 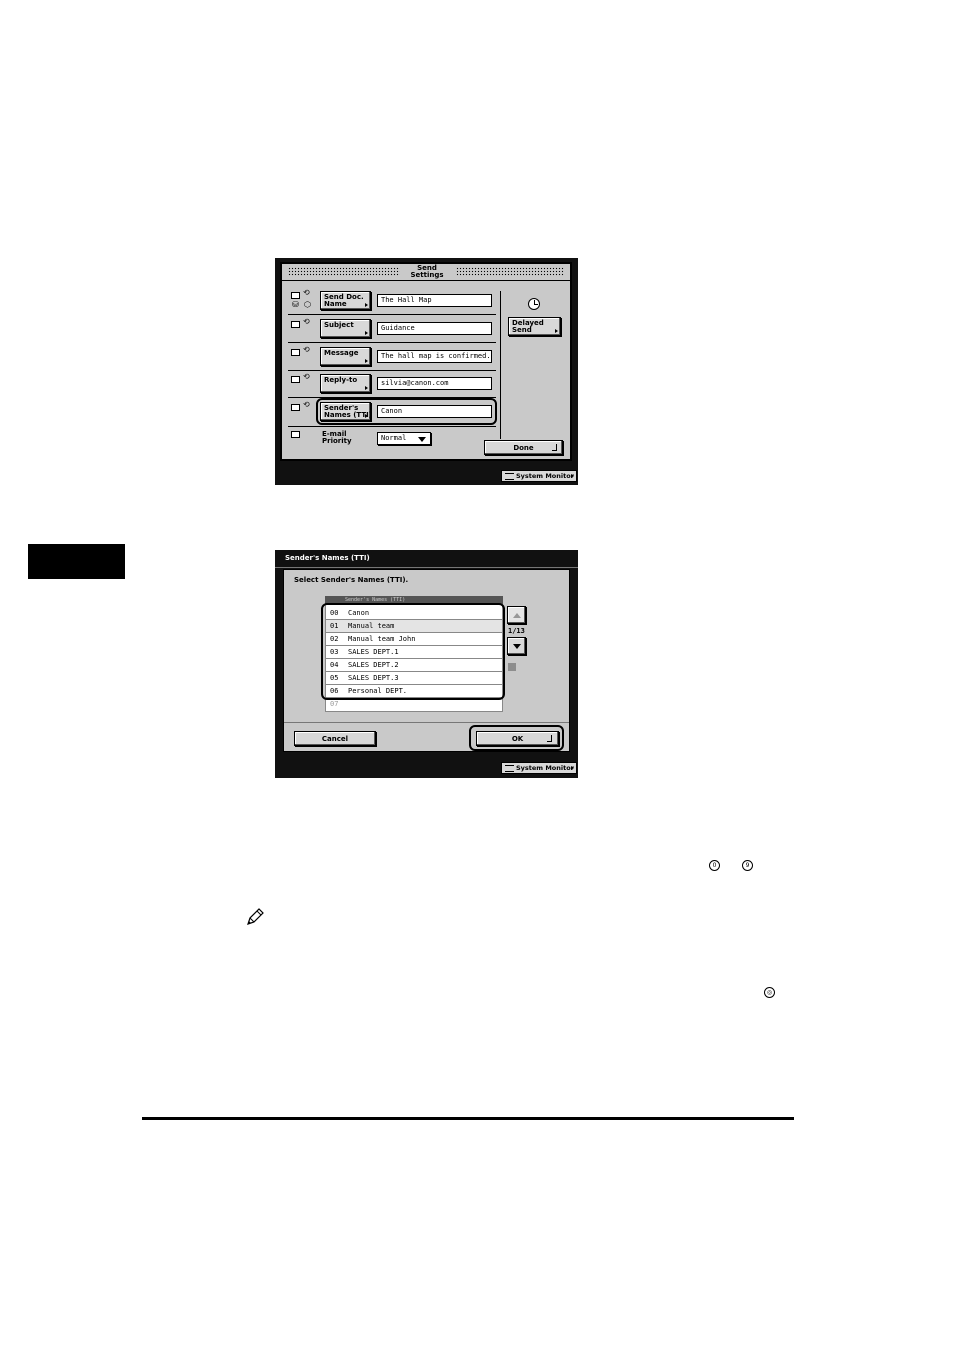 What do you see at coordinates (516, 631) in the screenshot?
I see `page-indicator: 1/13` at bounding box center [516, 631].